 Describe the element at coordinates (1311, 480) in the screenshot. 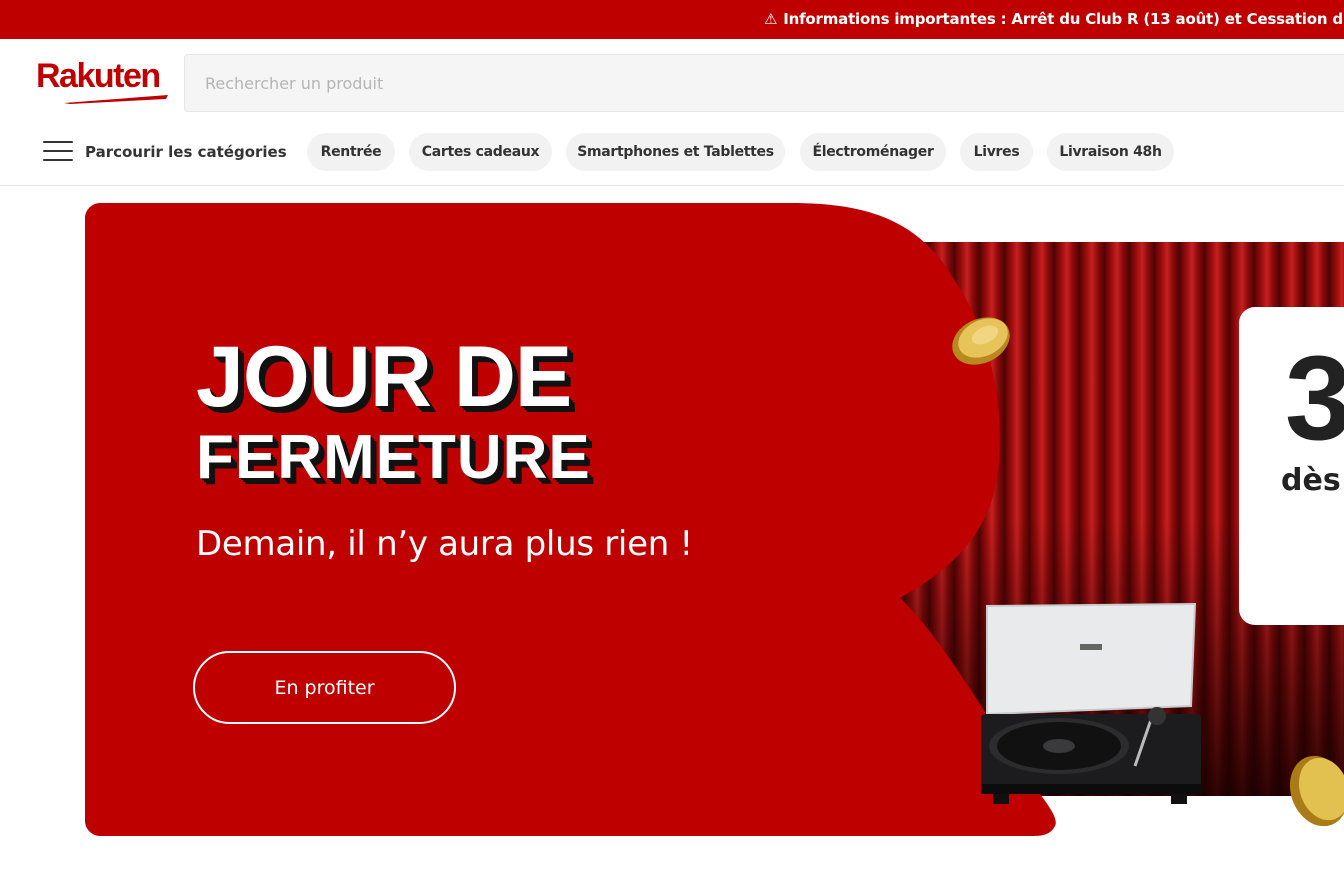

I see `promo-small-text: dès` at that location.